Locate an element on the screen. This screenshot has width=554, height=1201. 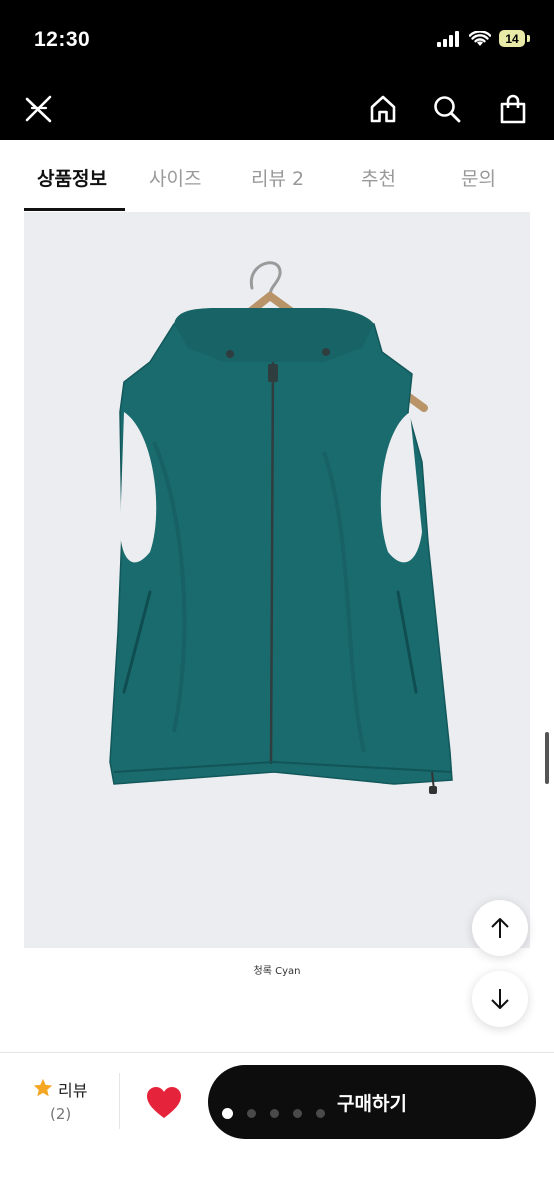
search-button is located at coordinates (447, 109).